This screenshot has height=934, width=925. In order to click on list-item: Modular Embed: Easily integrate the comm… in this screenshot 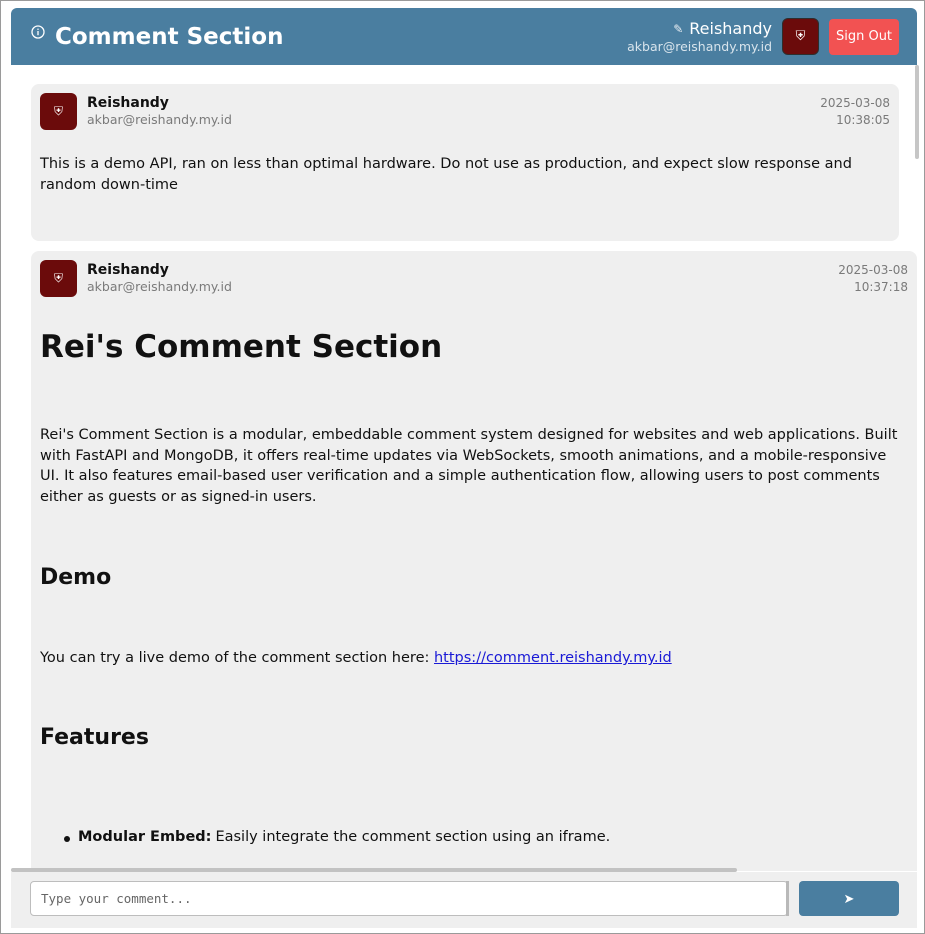, I will do `click(490, 837)`.